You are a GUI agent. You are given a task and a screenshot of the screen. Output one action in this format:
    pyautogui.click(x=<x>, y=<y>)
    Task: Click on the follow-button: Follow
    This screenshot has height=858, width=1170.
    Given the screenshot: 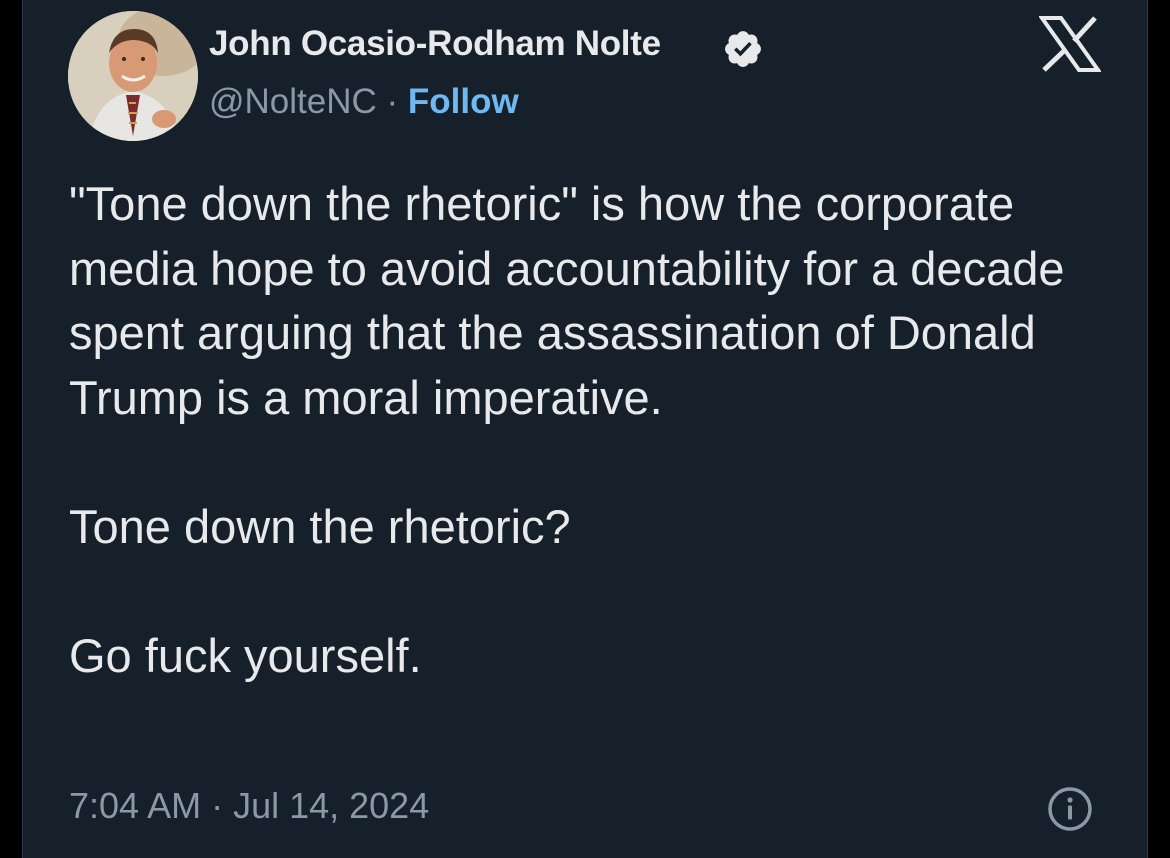 What is the action you would take?
    pyautogui.click(x=463, y=101)
    